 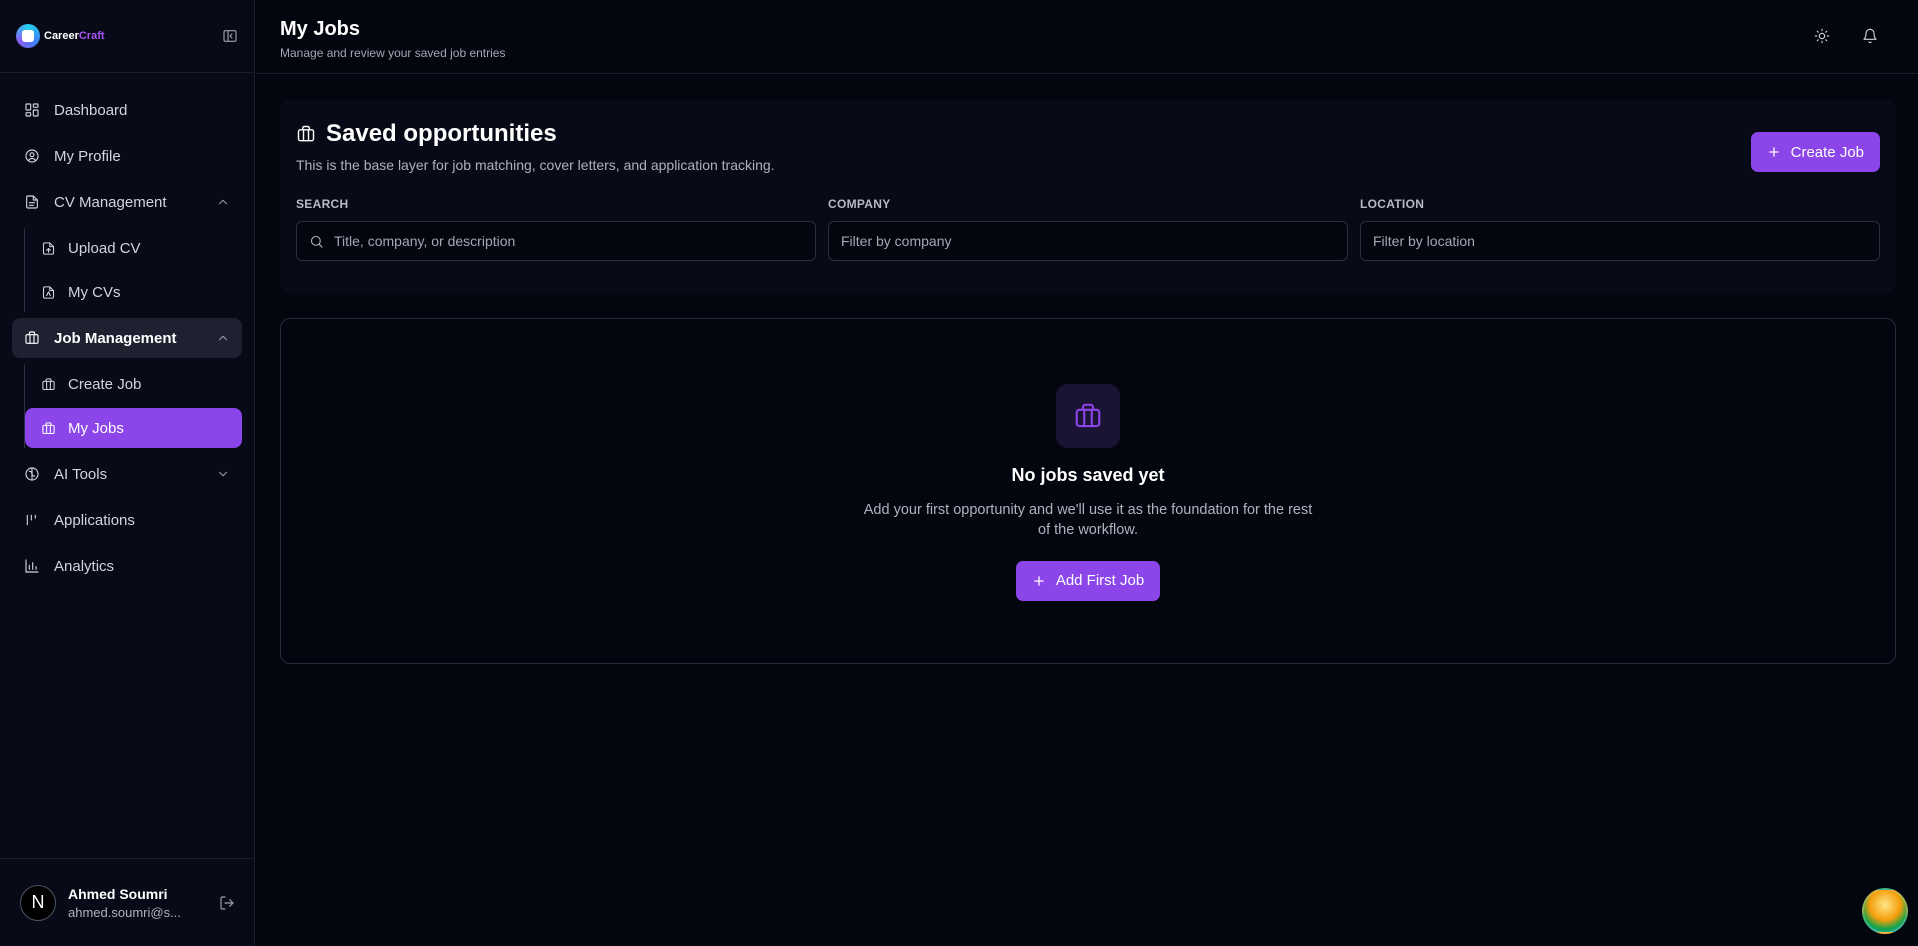 I want to click on sidebar-item-cv-management: CV Management, so click(x=127, y=202).